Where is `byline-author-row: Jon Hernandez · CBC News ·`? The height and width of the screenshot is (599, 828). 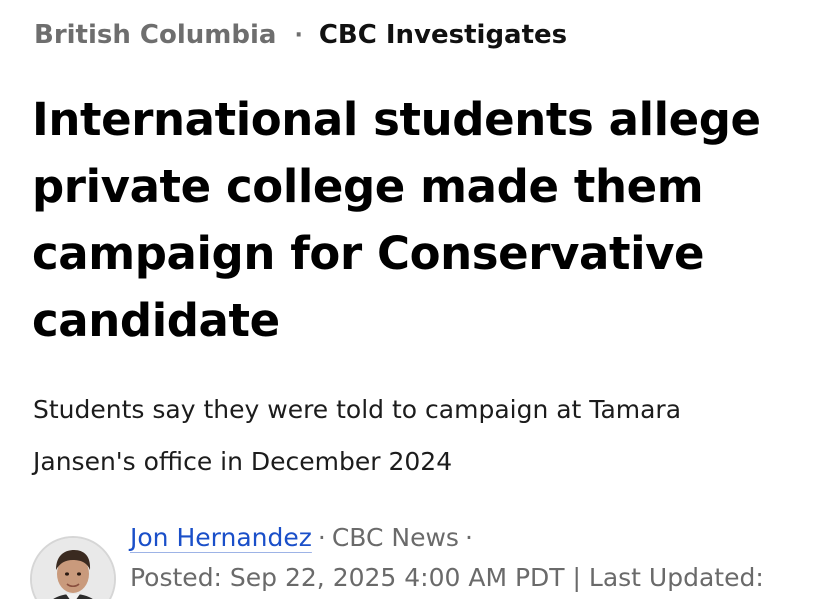 byline-author-row: Jon Hernandez · CBC News · is located at coordinates (475, 538).